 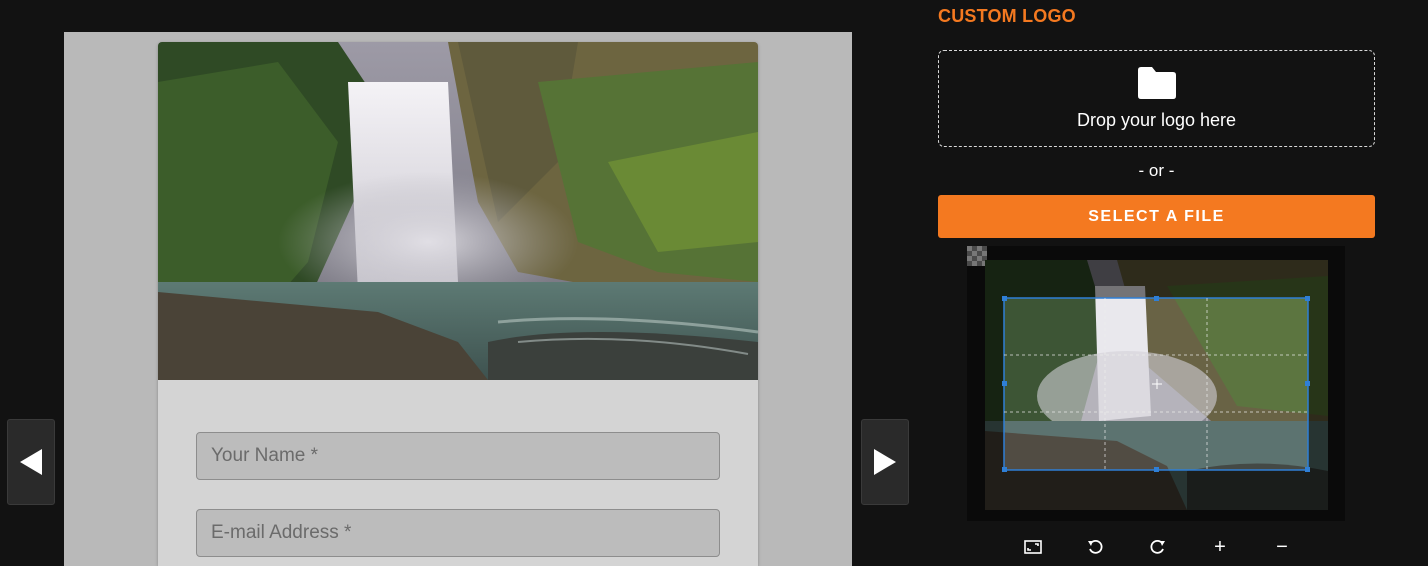 I want to click on or-separator: - or -, so click(x=1156, y=170).